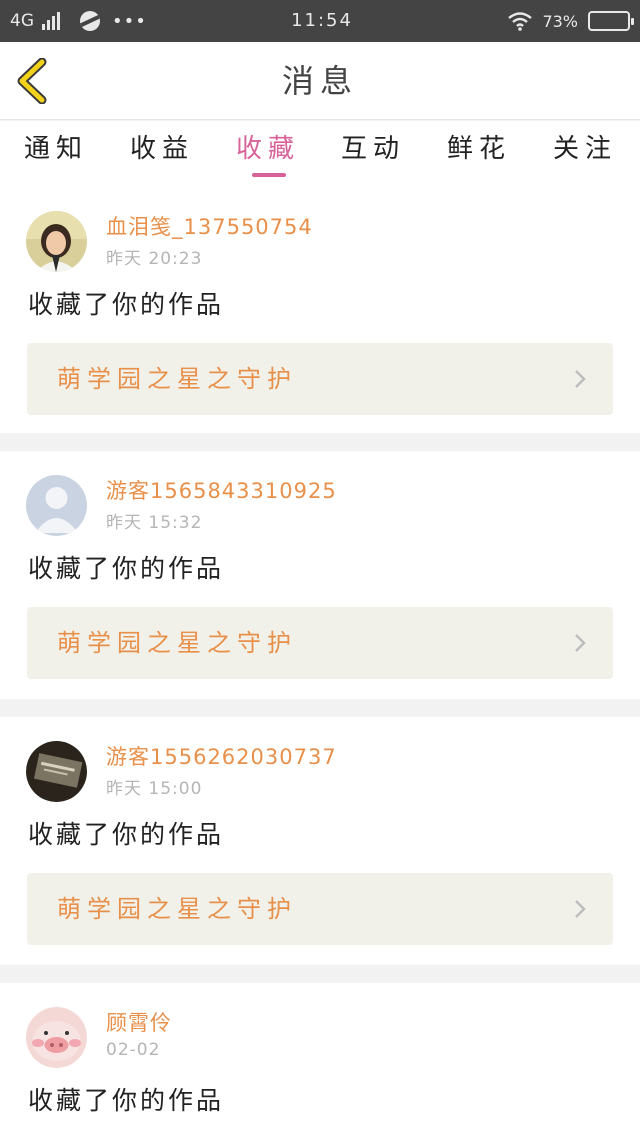 This screenshot has width=640, height=1138. Describe the element at coordinates (161, 149) in the screenshot. I see `tab-label: 收益` at that location.